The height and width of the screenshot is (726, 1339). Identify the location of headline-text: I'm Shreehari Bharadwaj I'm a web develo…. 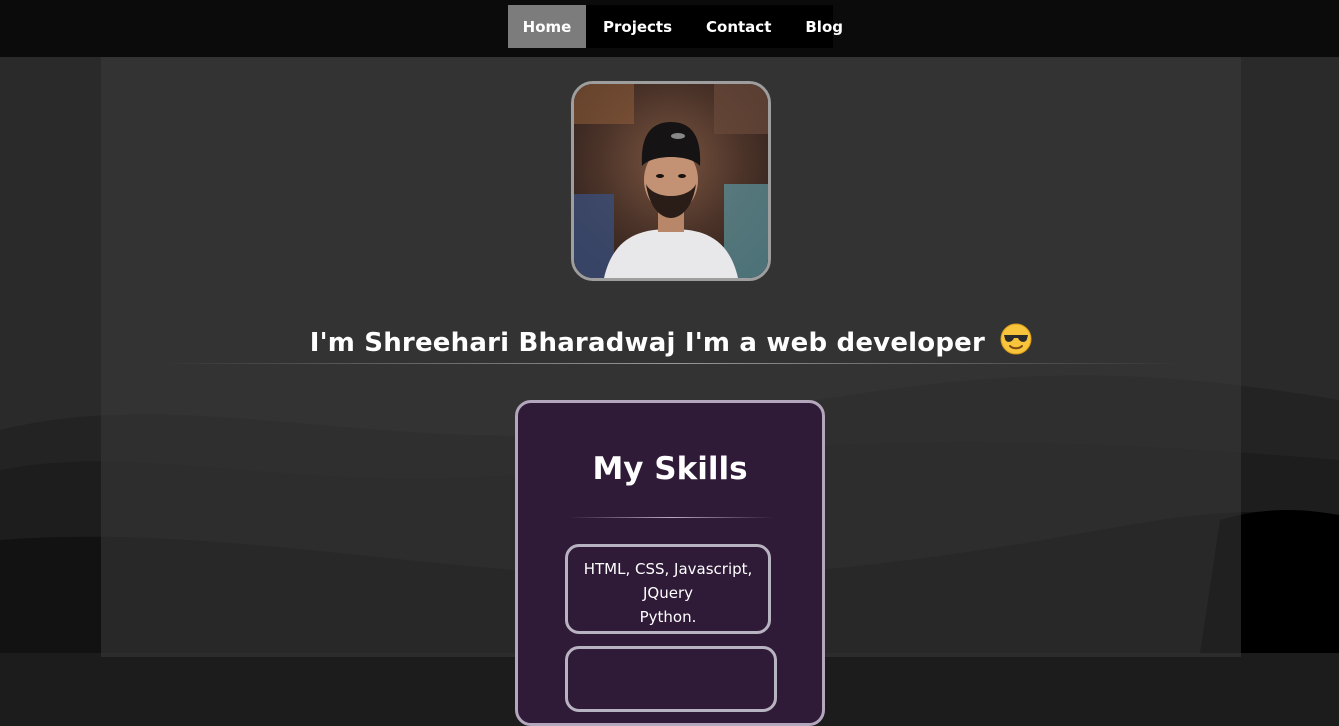
(647, 343).